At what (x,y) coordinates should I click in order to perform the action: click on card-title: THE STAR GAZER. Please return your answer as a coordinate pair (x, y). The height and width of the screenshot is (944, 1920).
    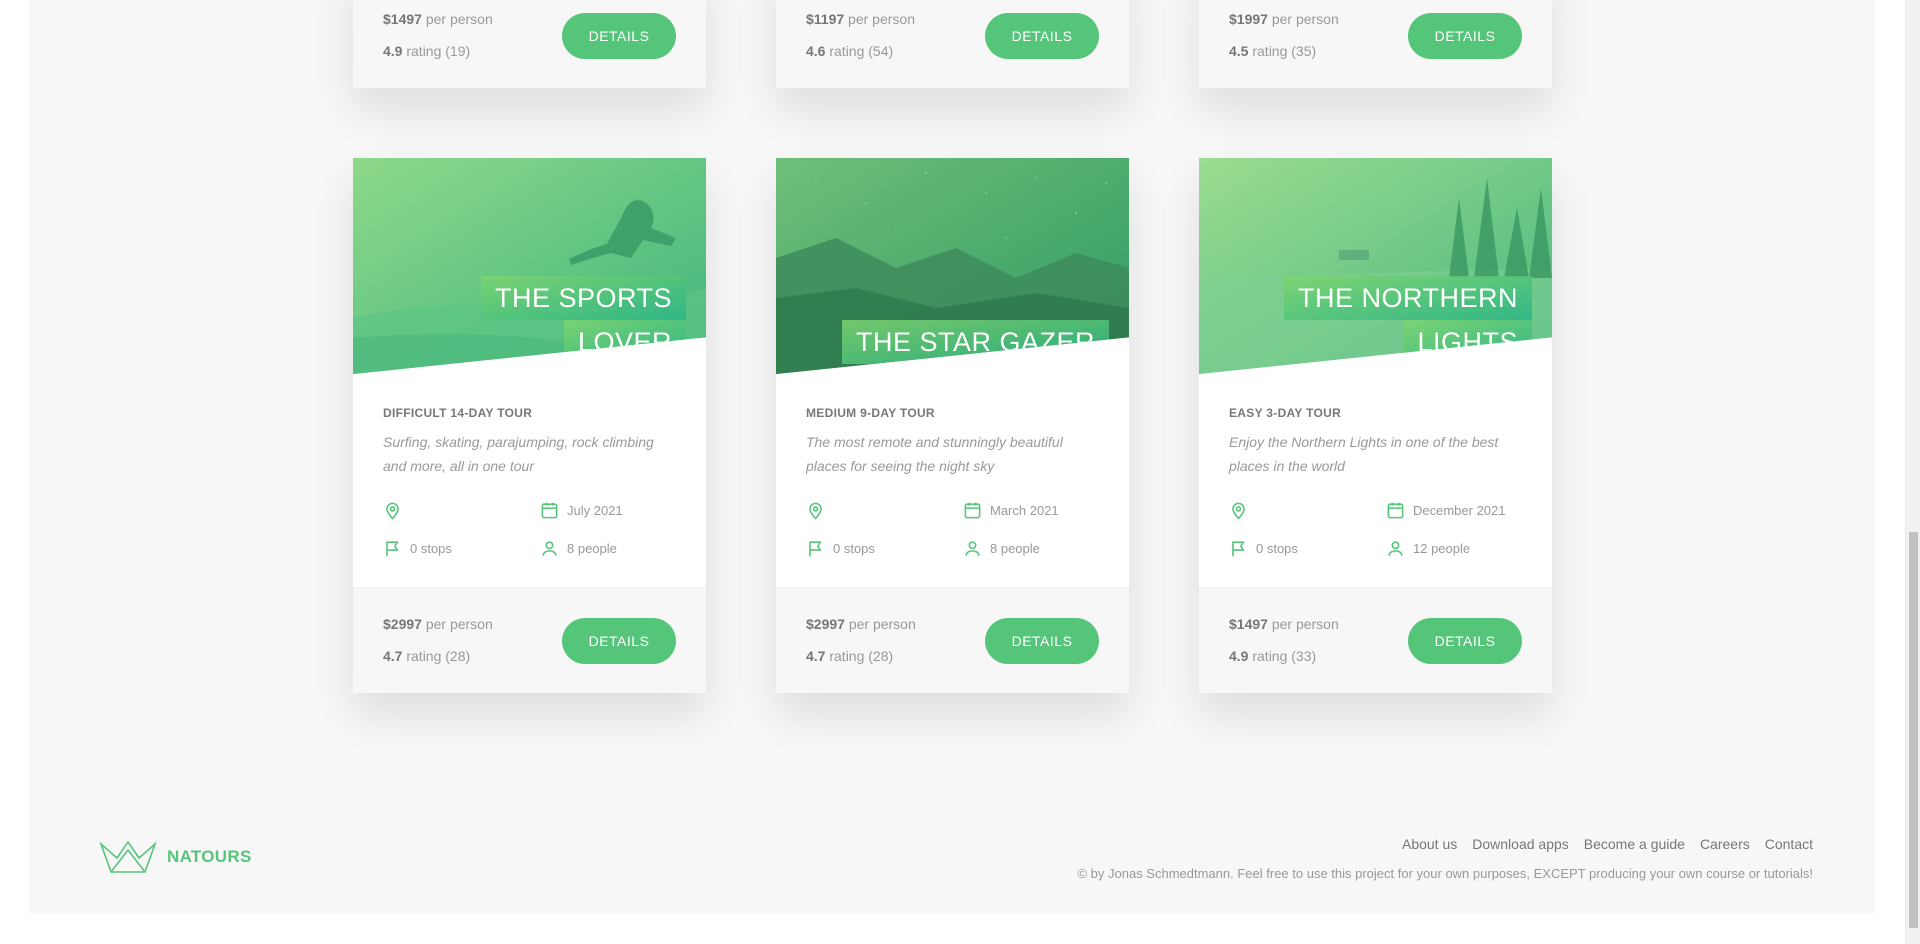
    Looking at the image, I should click on (975, 342).